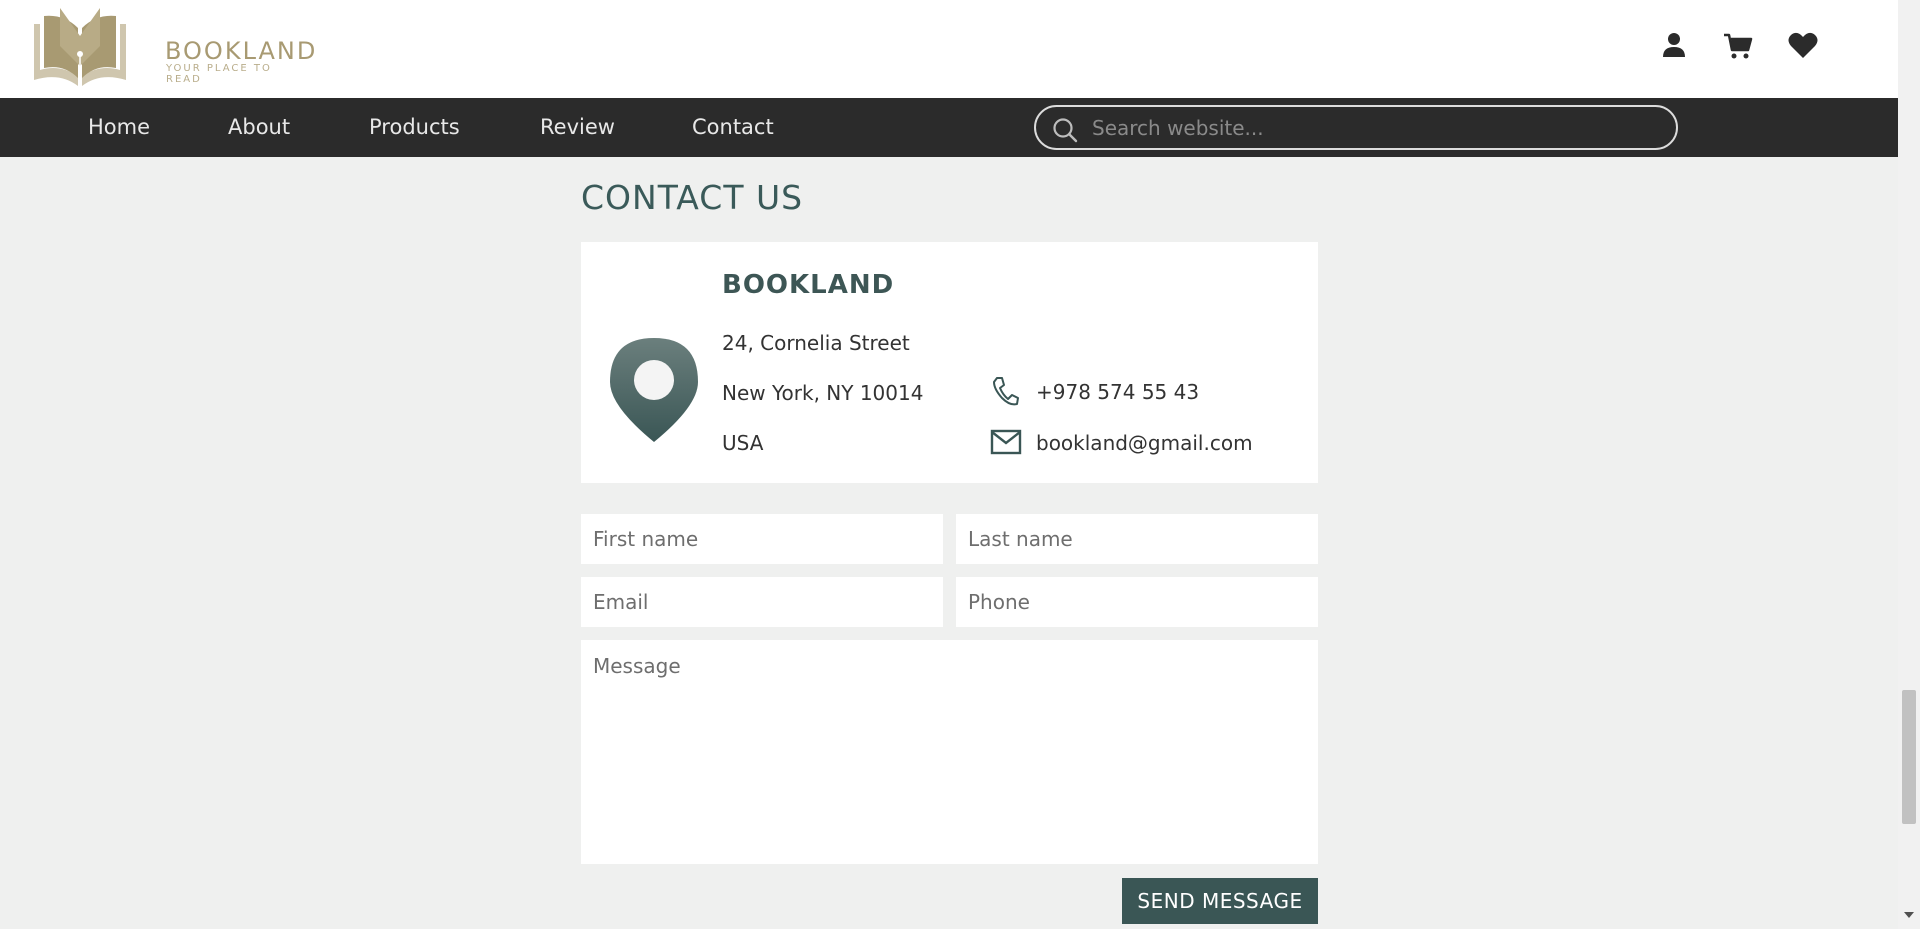 This screenshot has width=1920, height=929. Describe the element at coordinates (762, 539) in the screenshot. I see `first-name-field` at that location.